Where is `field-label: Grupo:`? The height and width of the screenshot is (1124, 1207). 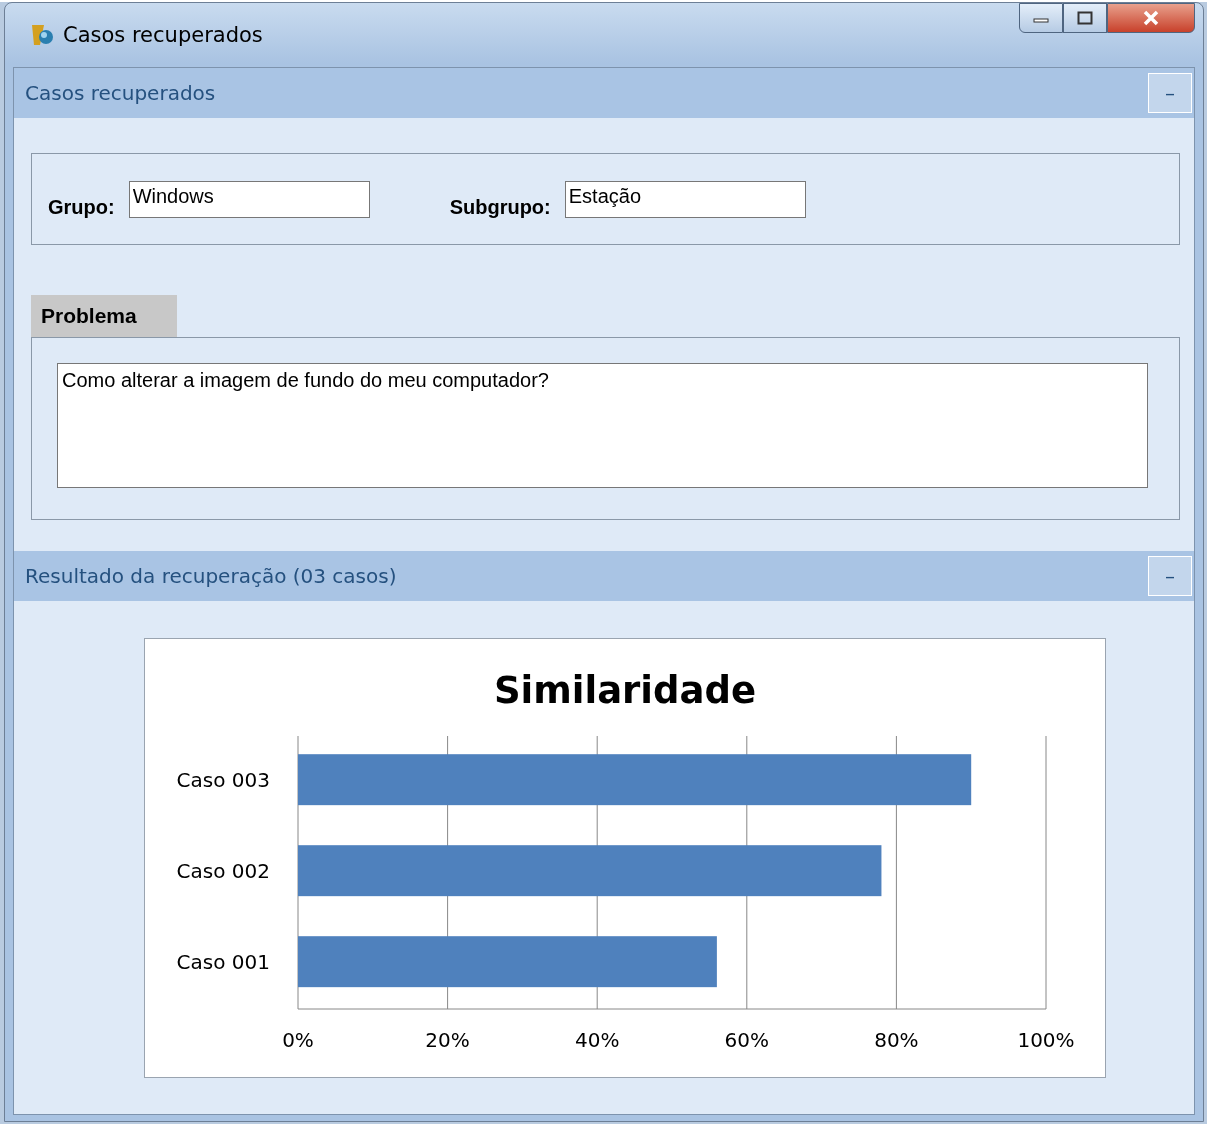 field-label: Grupo: is located at coordinates (81, 207).